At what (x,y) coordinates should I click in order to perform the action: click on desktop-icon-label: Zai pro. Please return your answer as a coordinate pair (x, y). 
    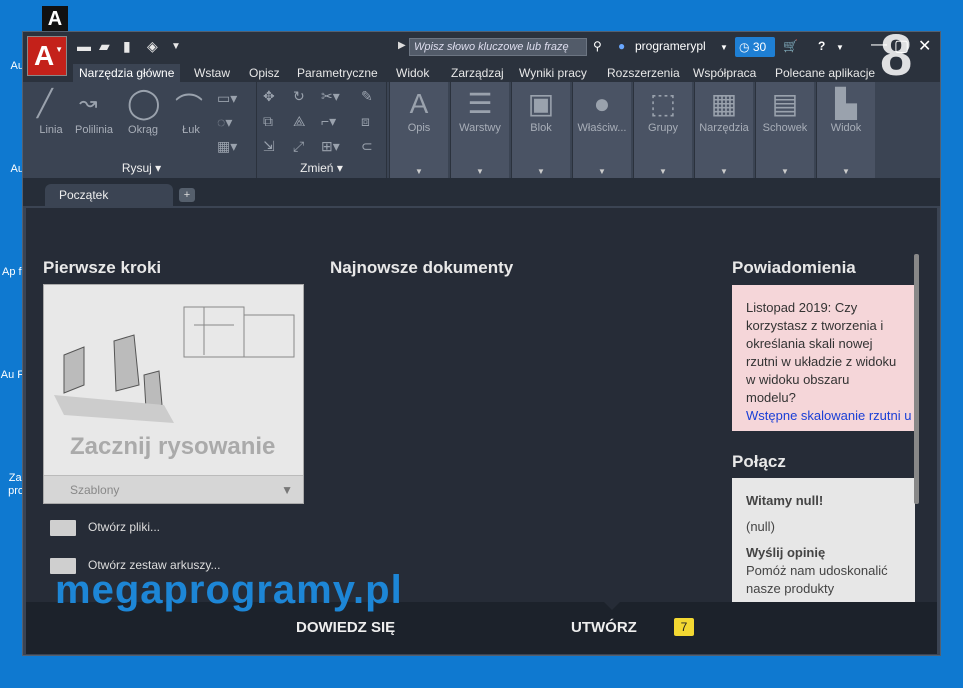
    Looking at the image, I should click on (12, 486).